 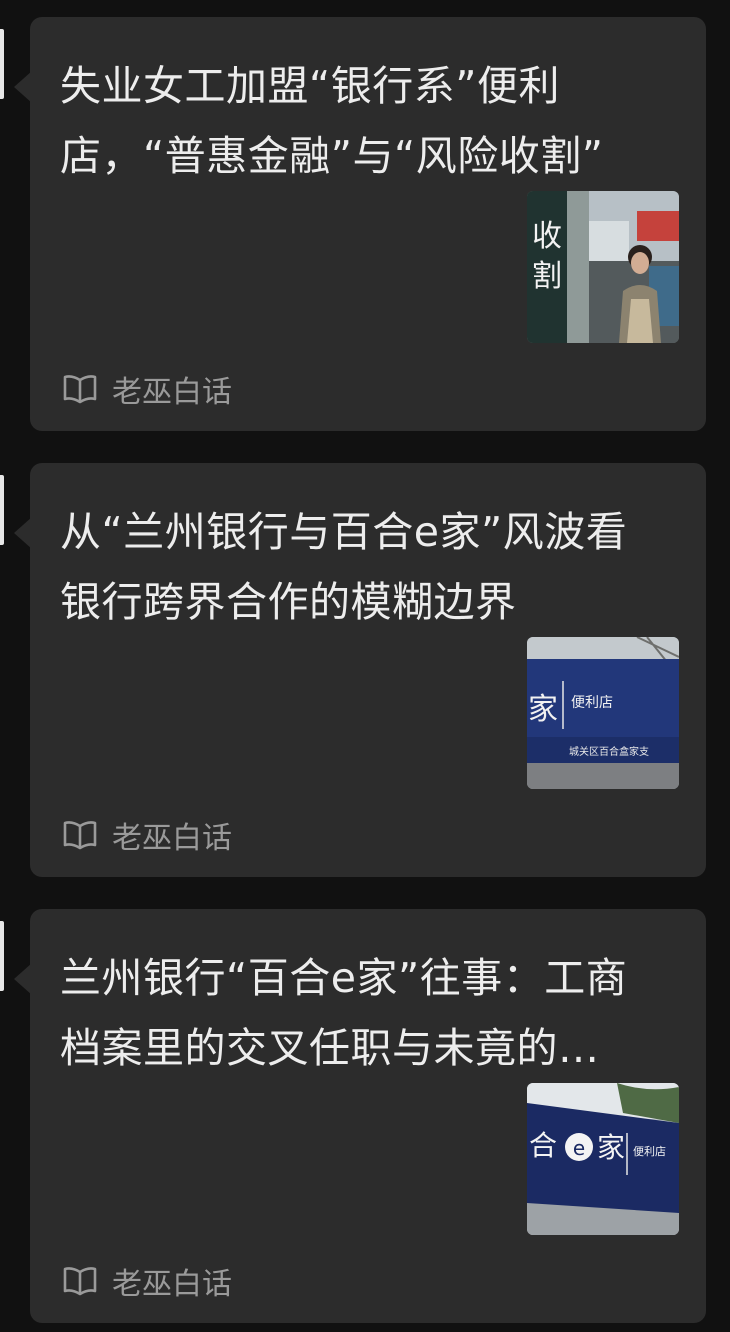 I want to click on svg-text: 割, so click(x=547, y=276).